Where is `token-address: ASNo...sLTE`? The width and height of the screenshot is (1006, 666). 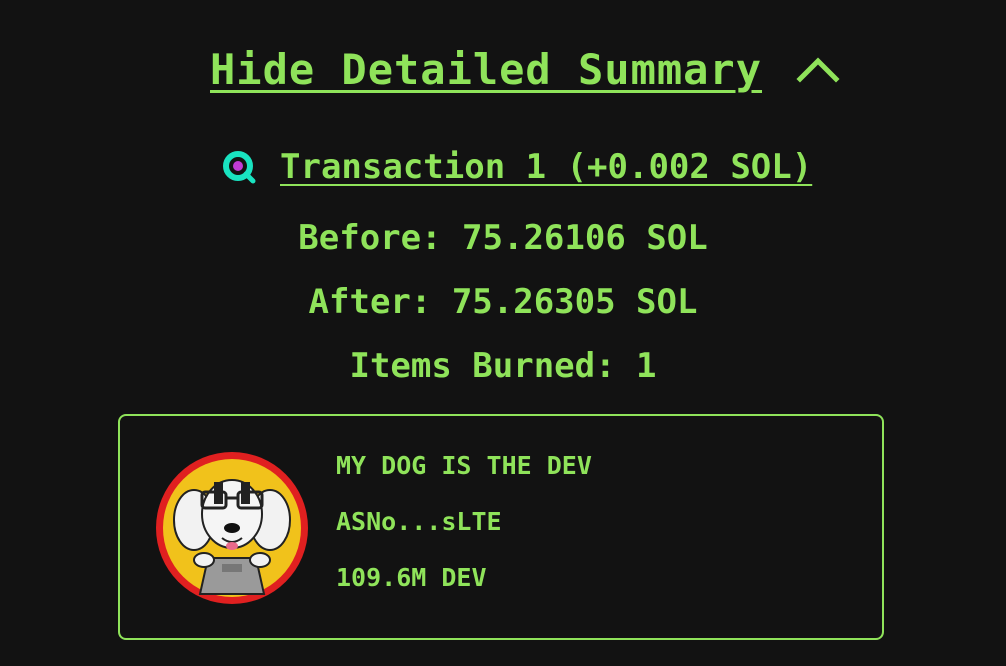
token-address: ASNo...sLTE is located at coordinates (419, 521).